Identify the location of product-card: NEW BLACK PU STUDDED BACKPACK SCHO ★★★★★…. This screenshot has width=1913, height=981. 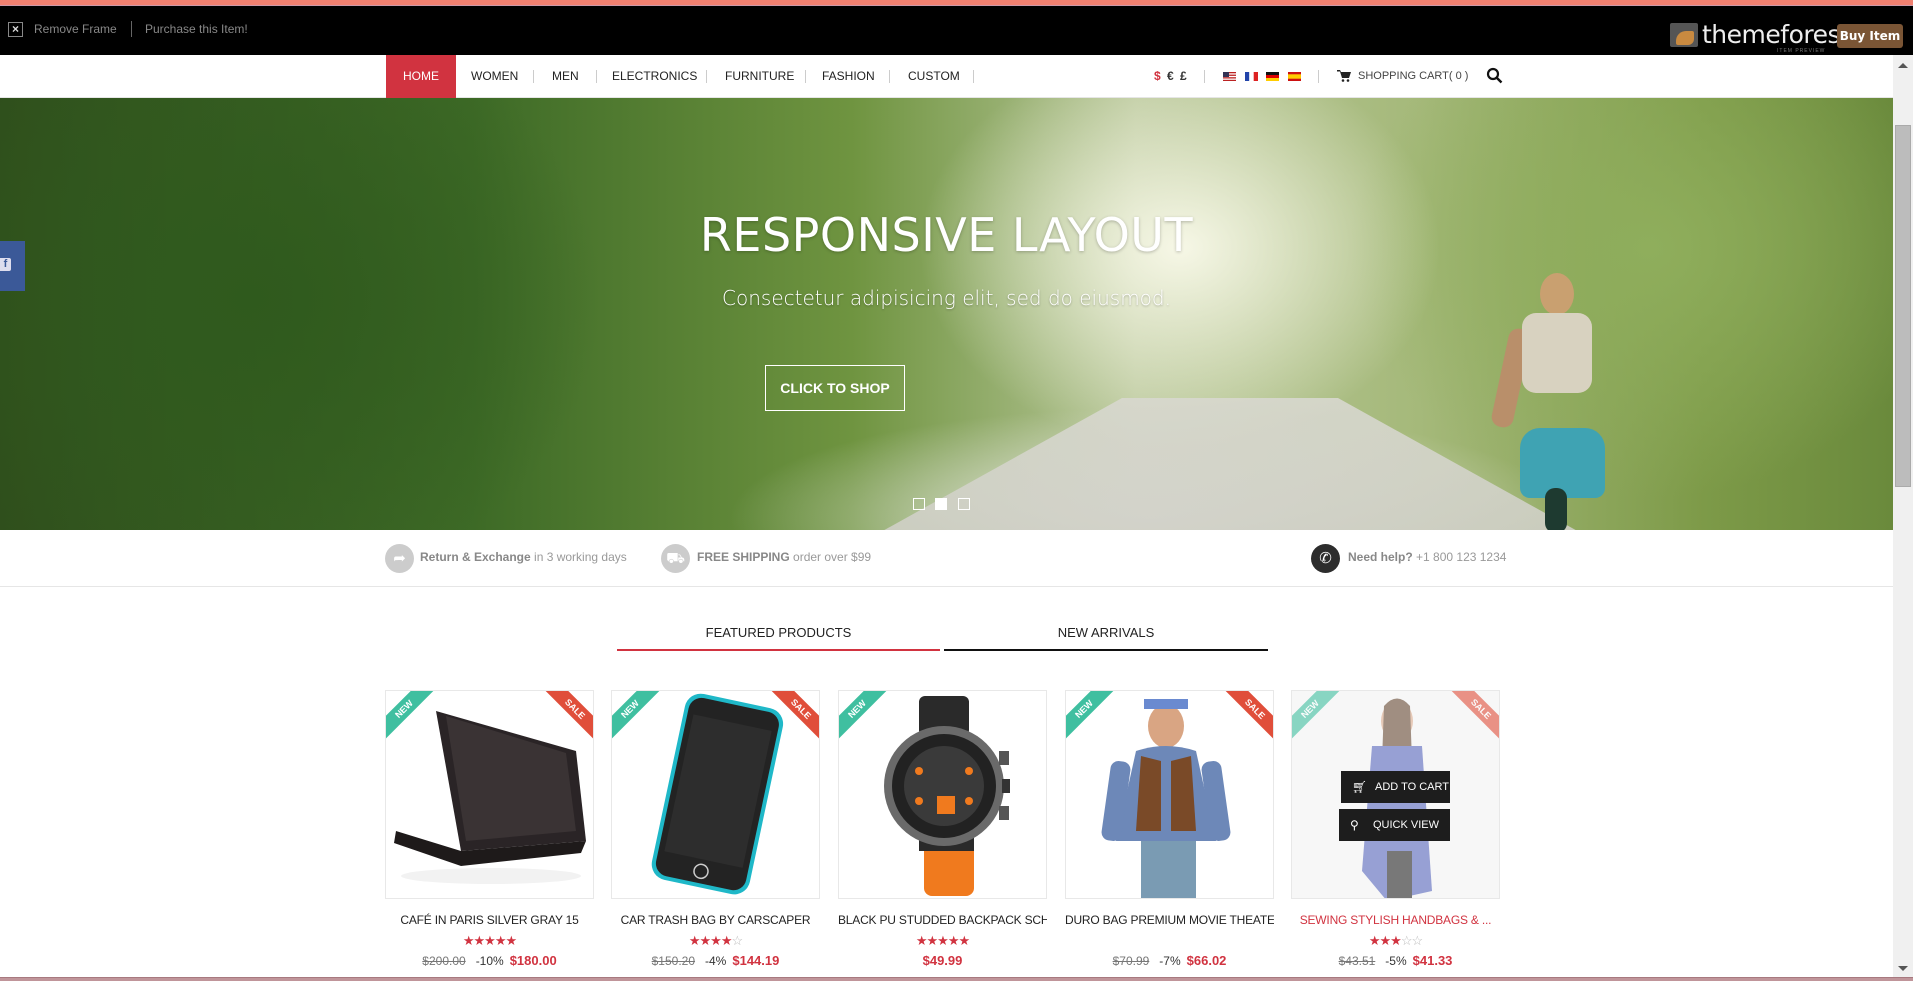
(942, 829).